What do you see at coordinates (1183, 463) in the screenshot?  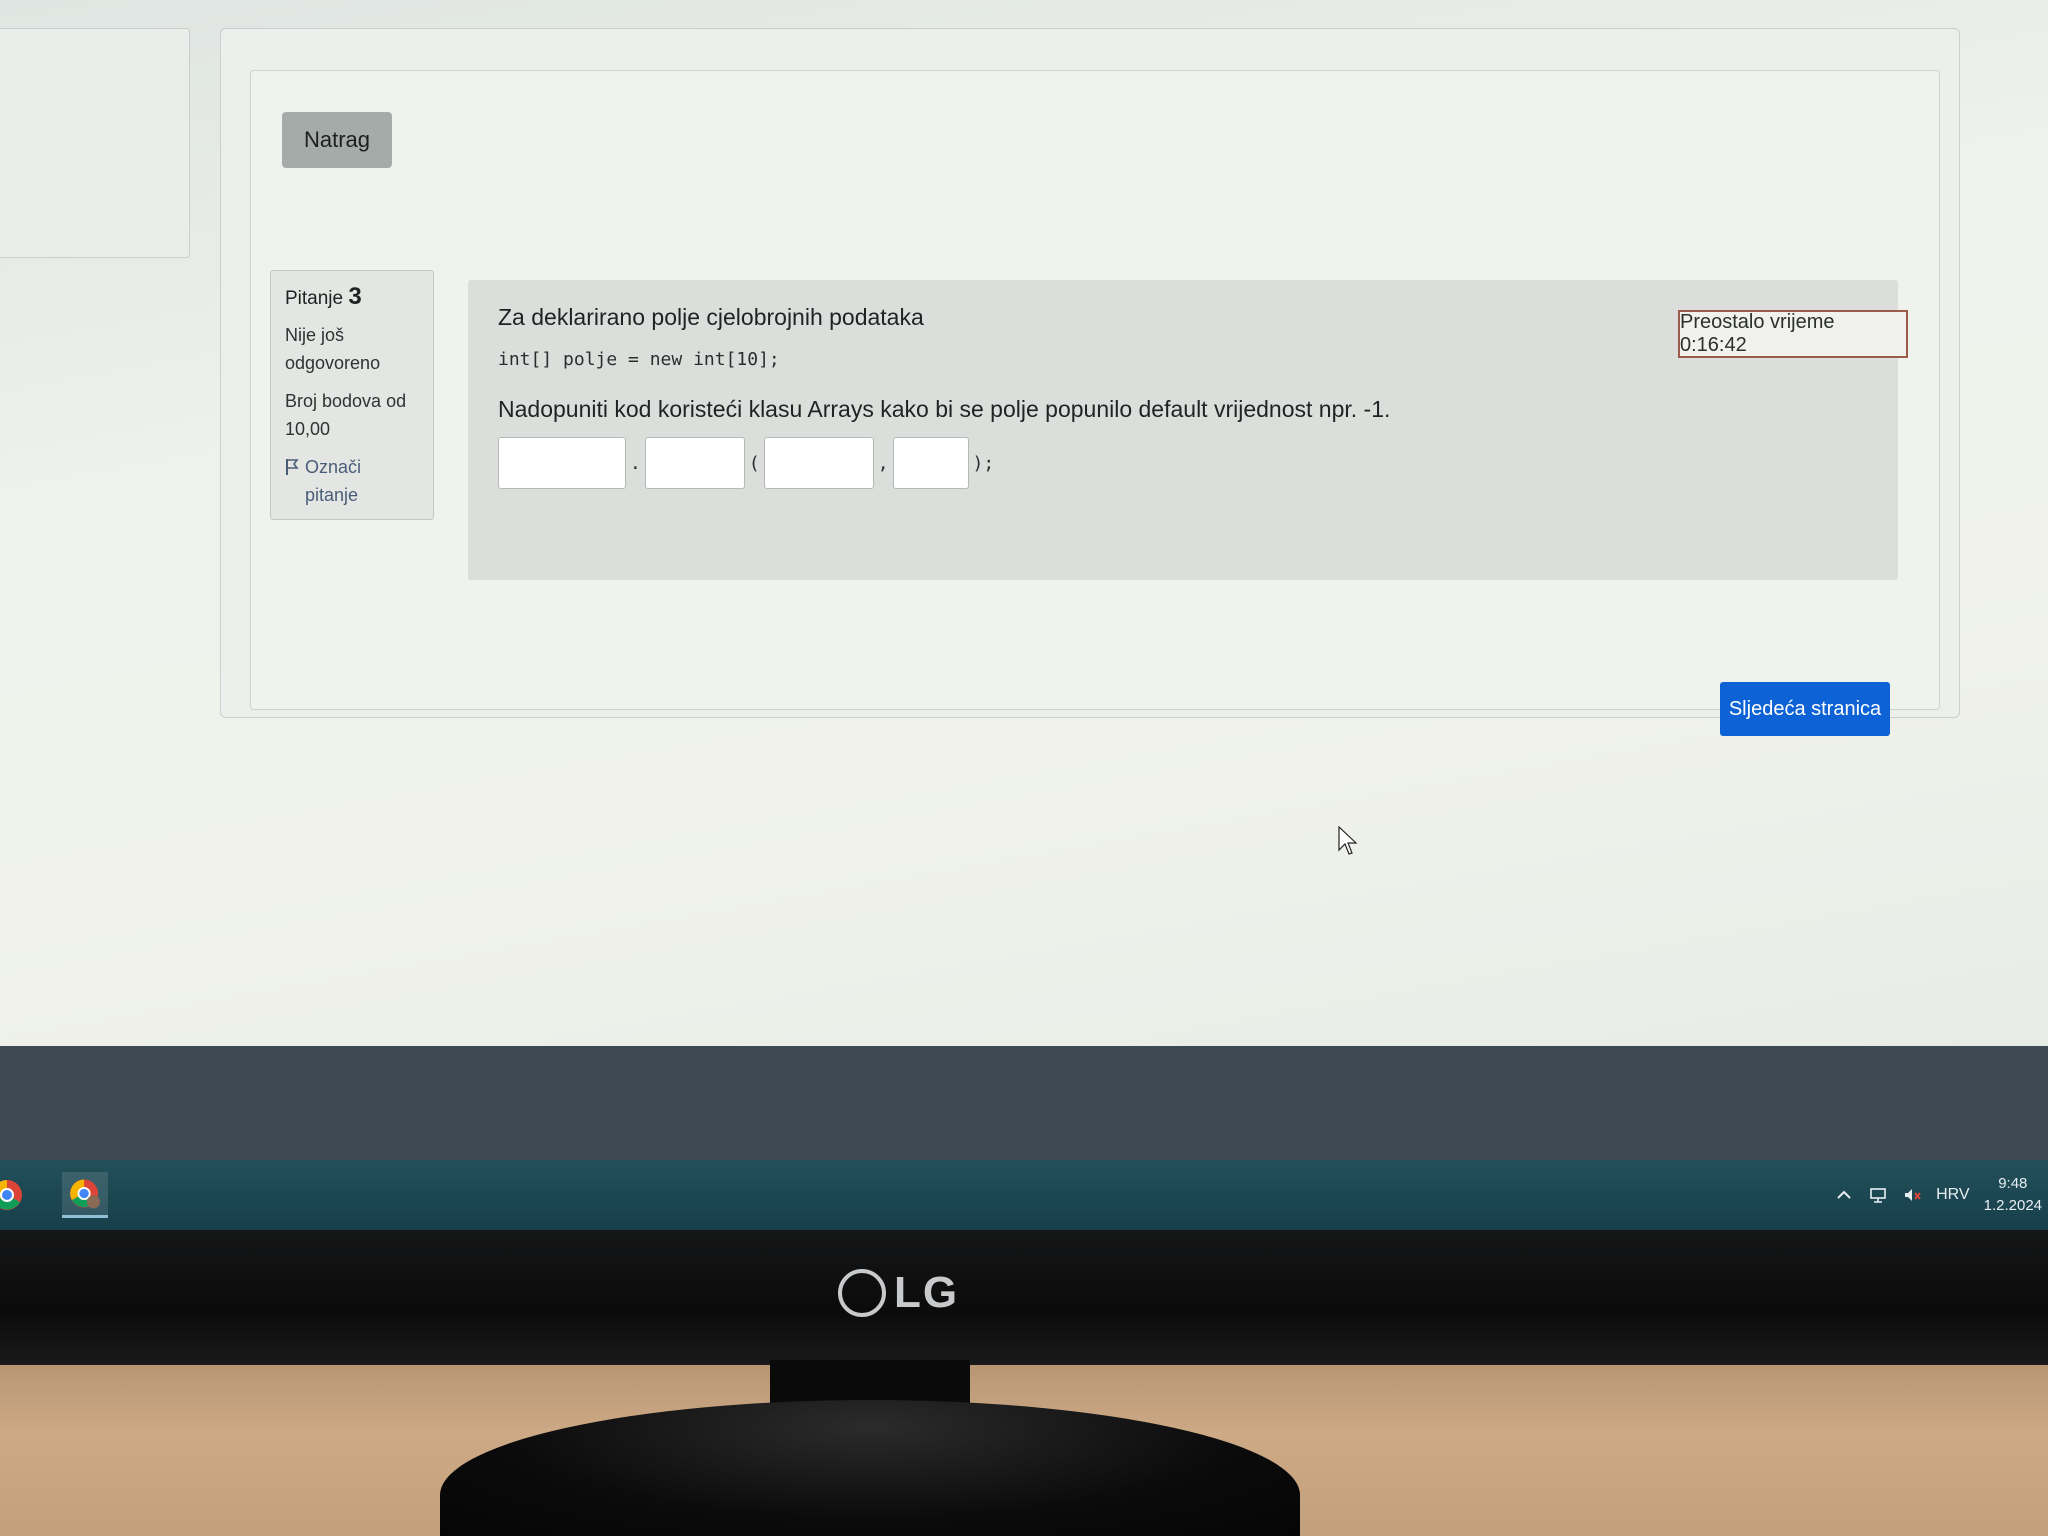 I see `answer-row: . ( , );` at bounding box center [1183, 463].